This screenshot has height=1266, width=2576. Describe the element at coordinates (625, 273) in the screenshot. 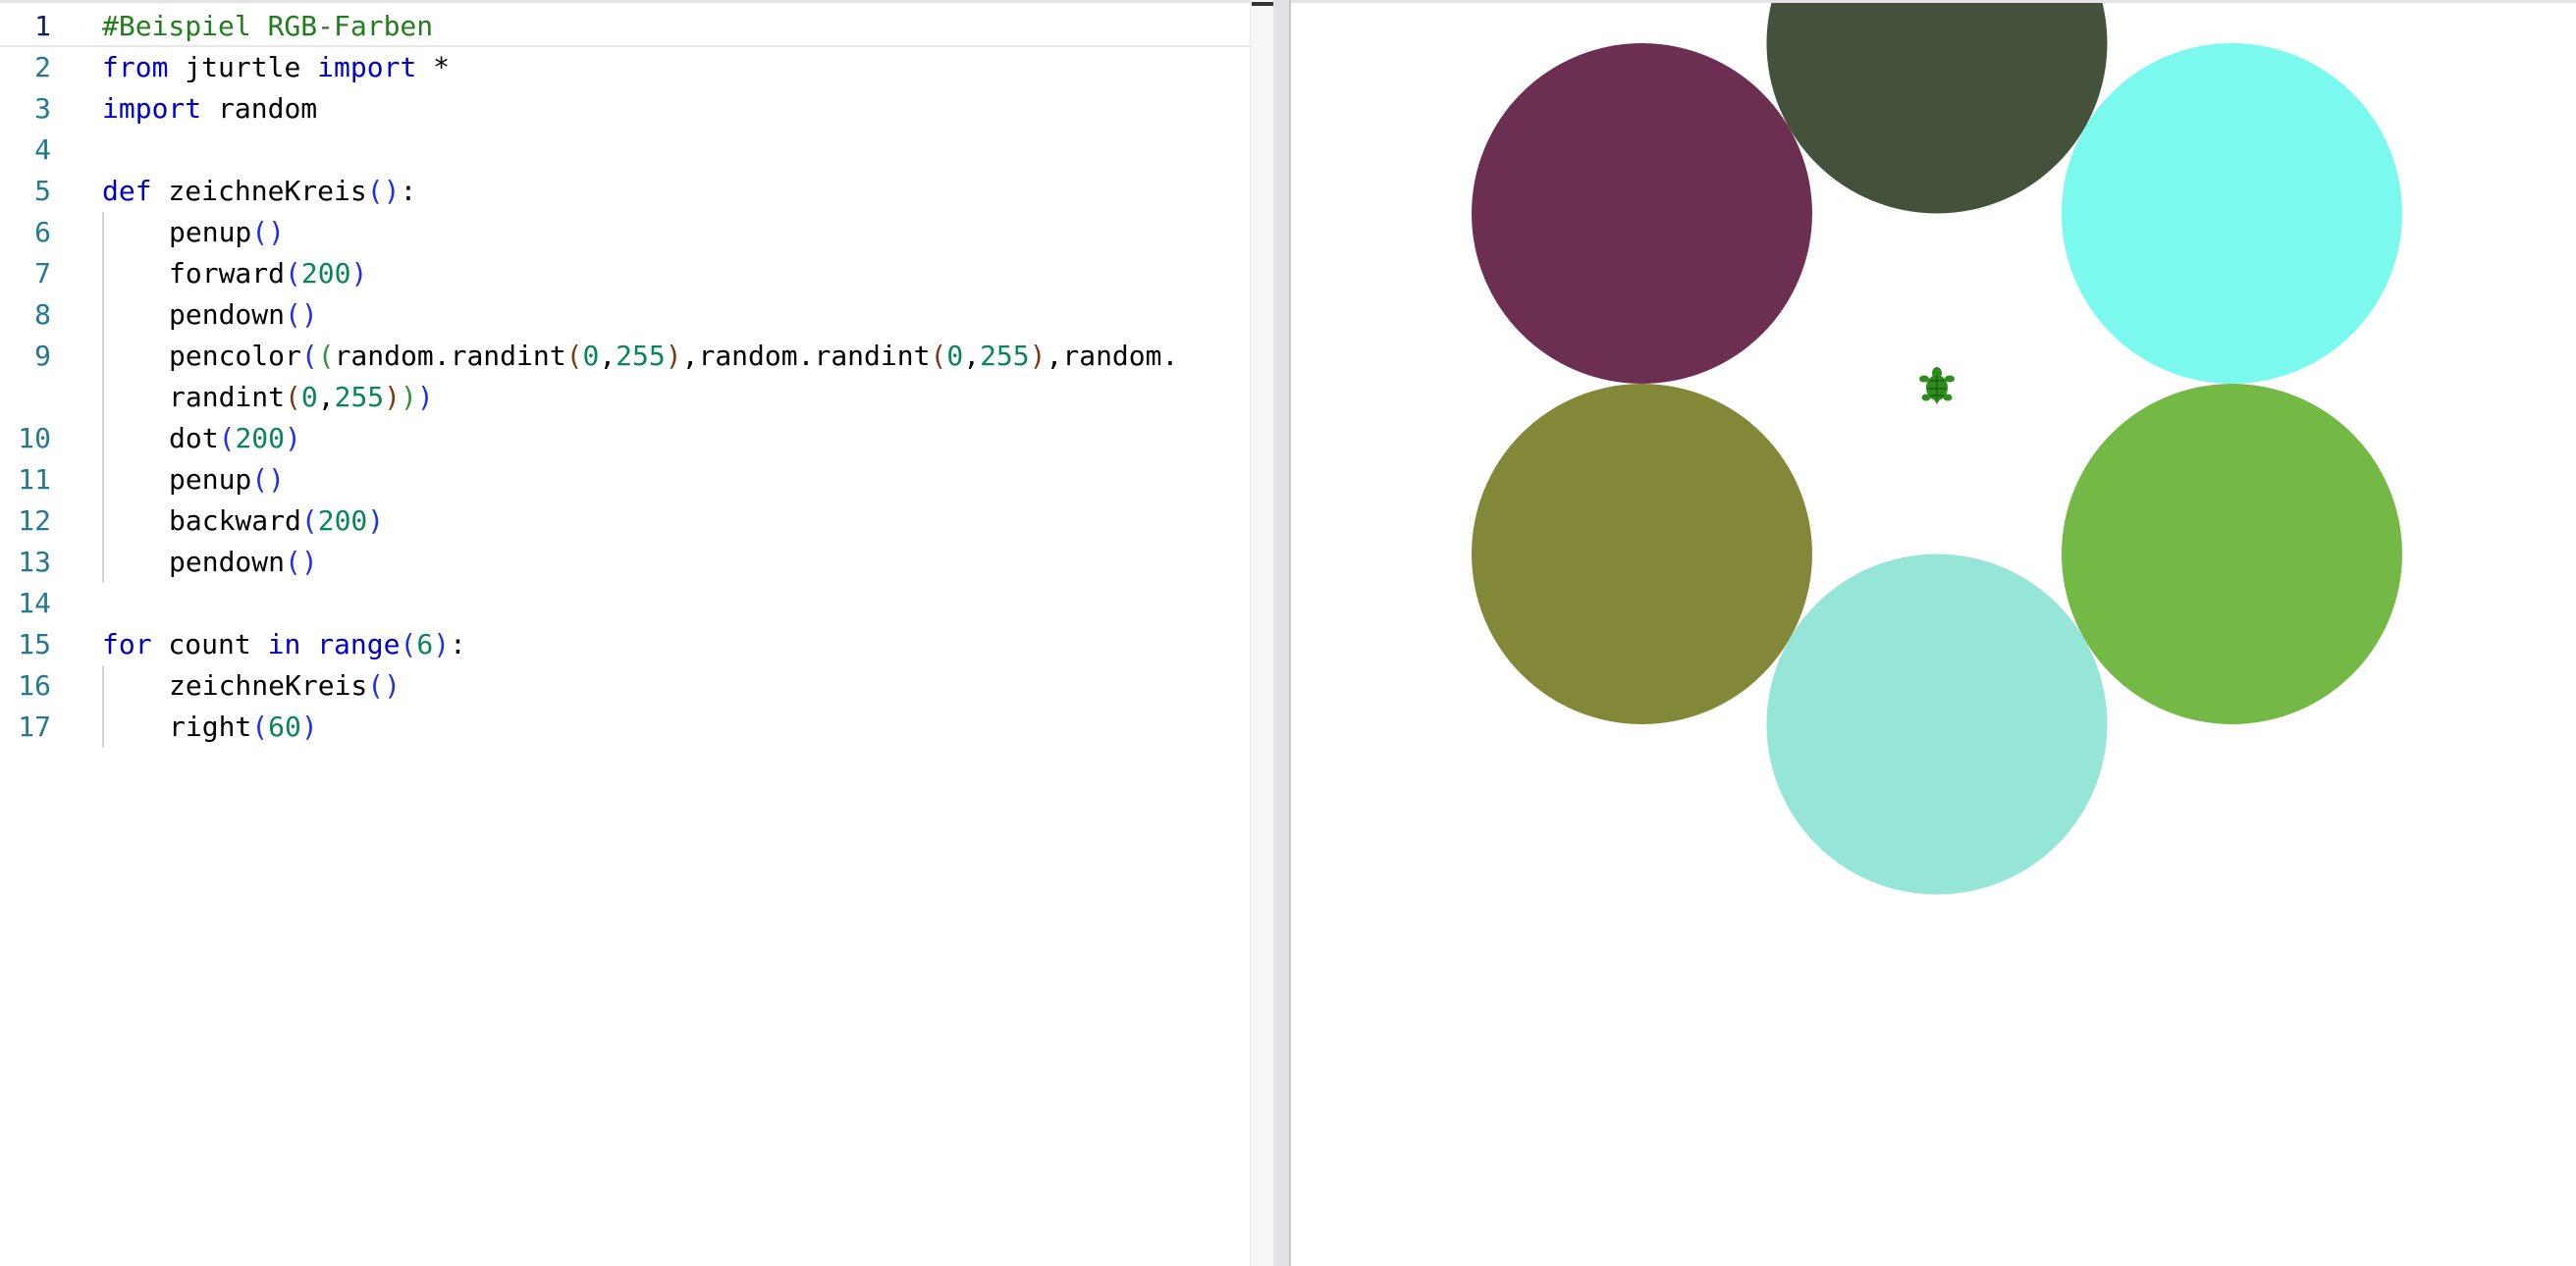

I see `code-line: 7 forward(200)` at that location.